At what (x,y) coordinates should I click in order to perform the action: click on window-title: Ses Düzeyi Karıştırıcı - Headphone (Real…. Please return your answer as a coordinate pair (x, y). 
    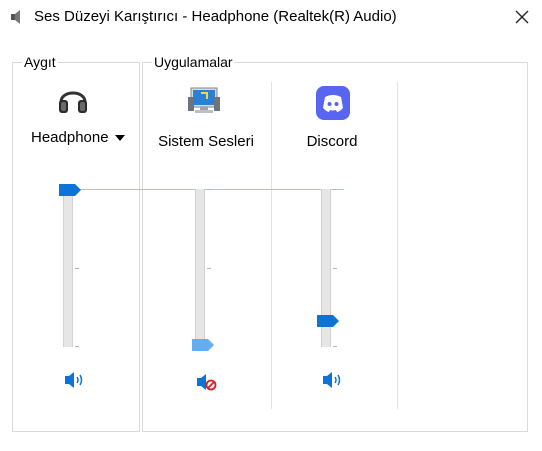
    Looking at the image, I should click on (215, 16).